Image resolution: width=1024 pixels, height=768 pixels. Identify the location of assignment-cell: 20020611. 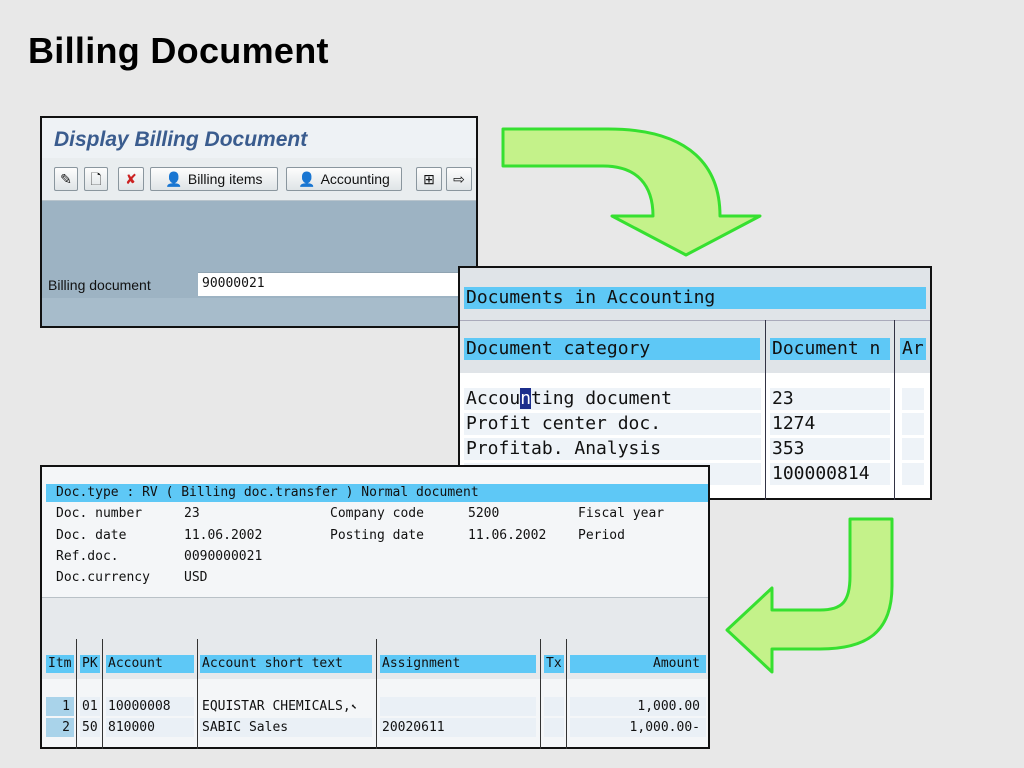
(458, 727).